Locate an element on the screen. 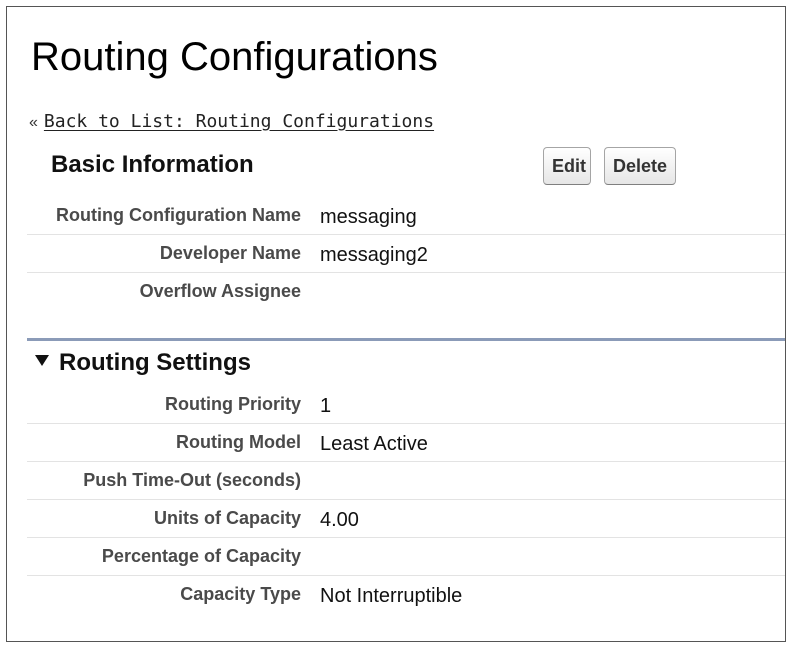 This screenshot has height=650, width=792. field-row-units-of-capacity: Units of Capacity 4.00 is located at coordinates (406, 519).